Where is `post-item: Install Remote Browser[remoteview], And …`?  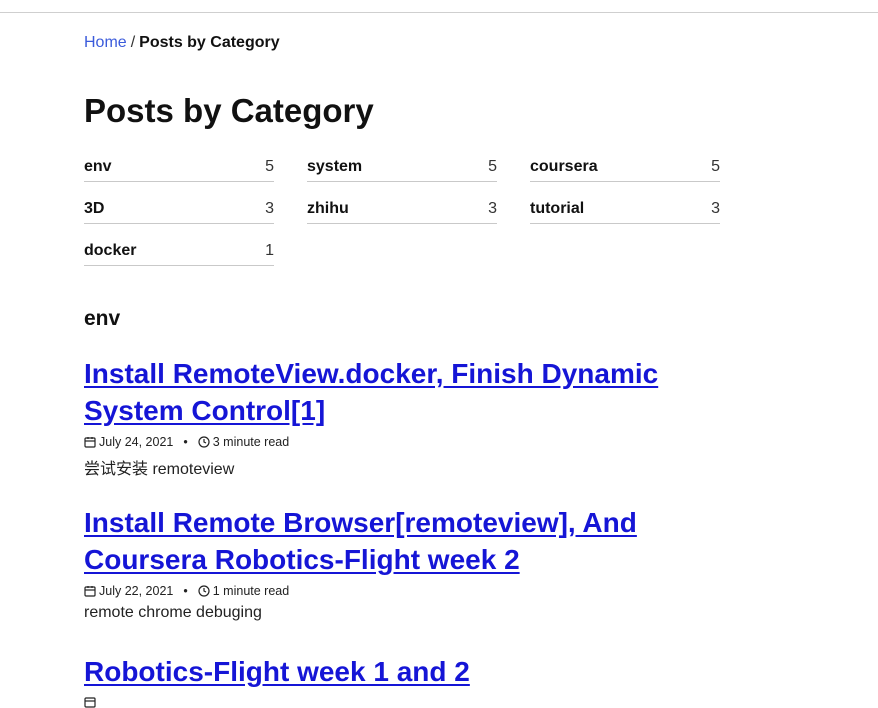 post-item: Install Remote Browser[remoteview], And … is located at coordinates (394, 563).